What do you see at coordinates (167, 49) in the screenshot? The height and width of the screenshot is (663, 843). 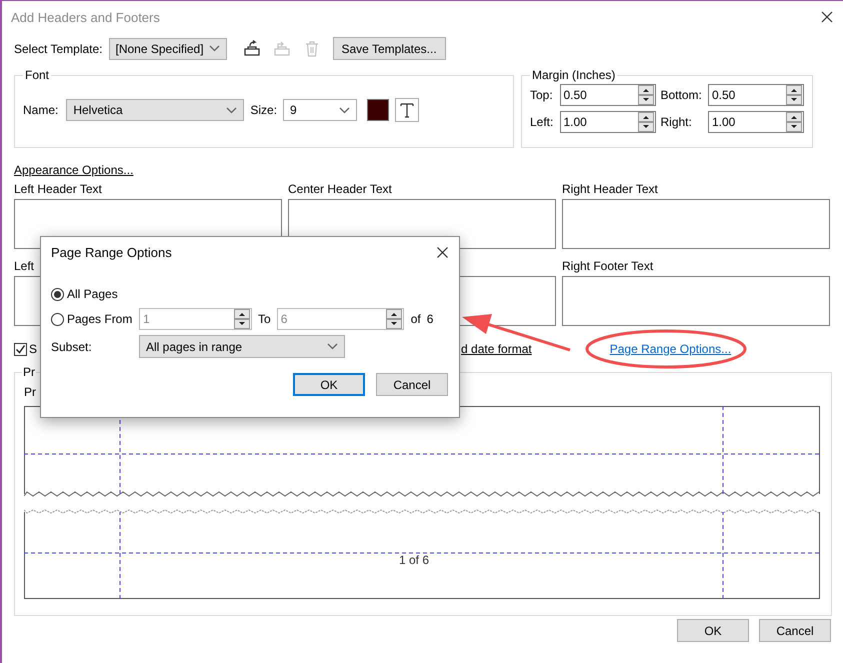 I see `template-dropdown: [None Specified]` at bounding box center [167, 49].